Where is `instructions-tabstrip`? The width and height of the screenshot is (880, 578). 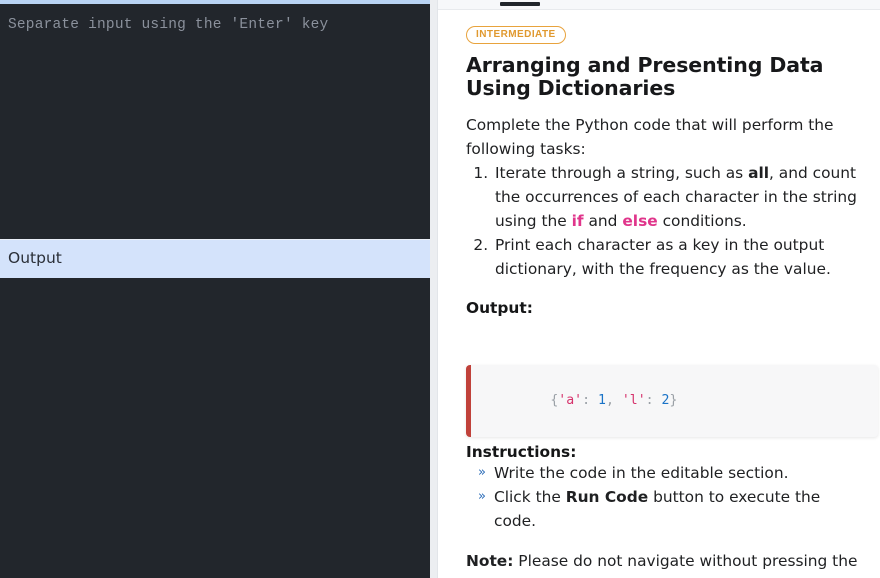
instructions-tabstrip is located at coordinates (659, 5).